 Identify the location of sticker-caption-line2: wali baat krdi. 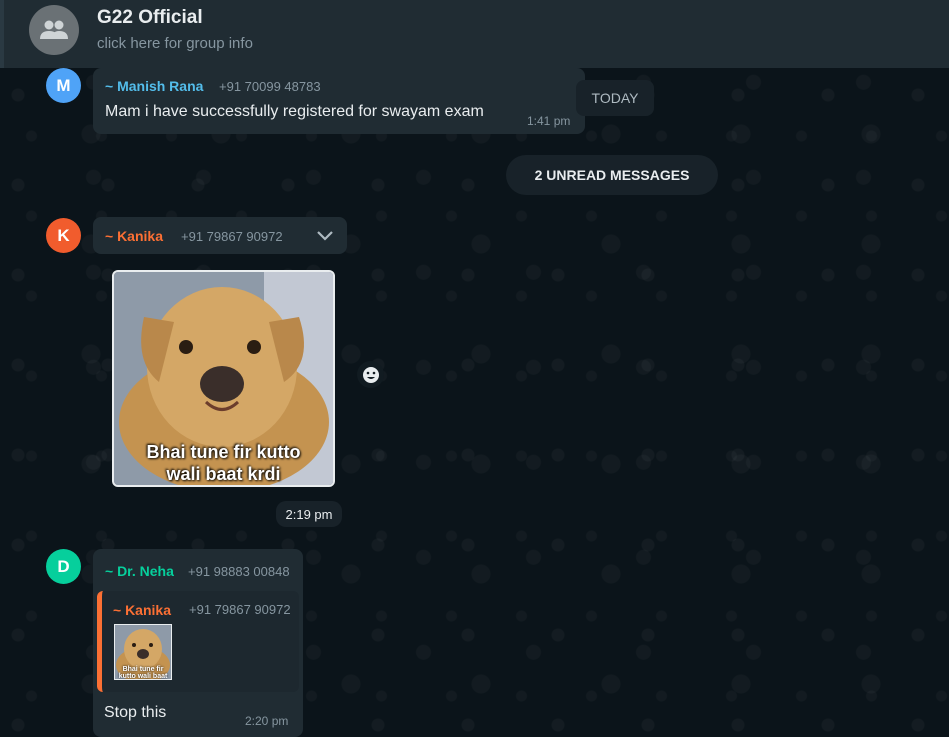
(223, 474).